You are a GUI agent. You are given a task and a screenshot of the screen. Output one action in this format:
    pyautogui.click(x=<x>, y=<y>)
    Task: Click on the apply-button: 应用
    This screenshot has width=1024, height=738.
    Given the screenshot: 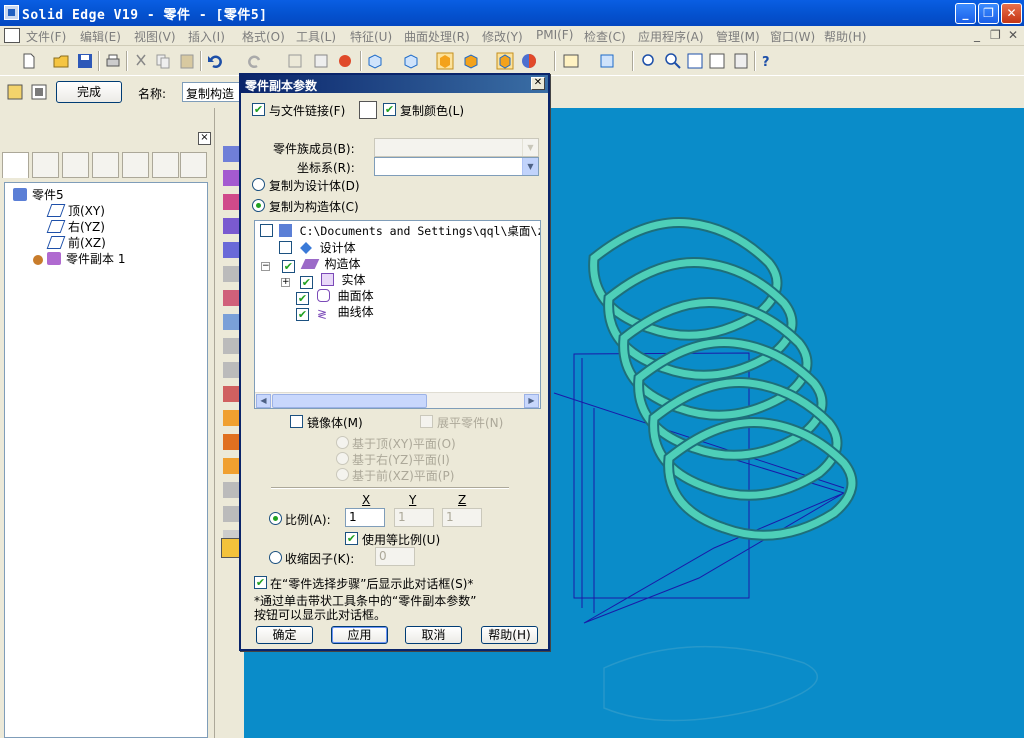 What is the action you would take?
    pyautogui.click(x=359, y=635)
    